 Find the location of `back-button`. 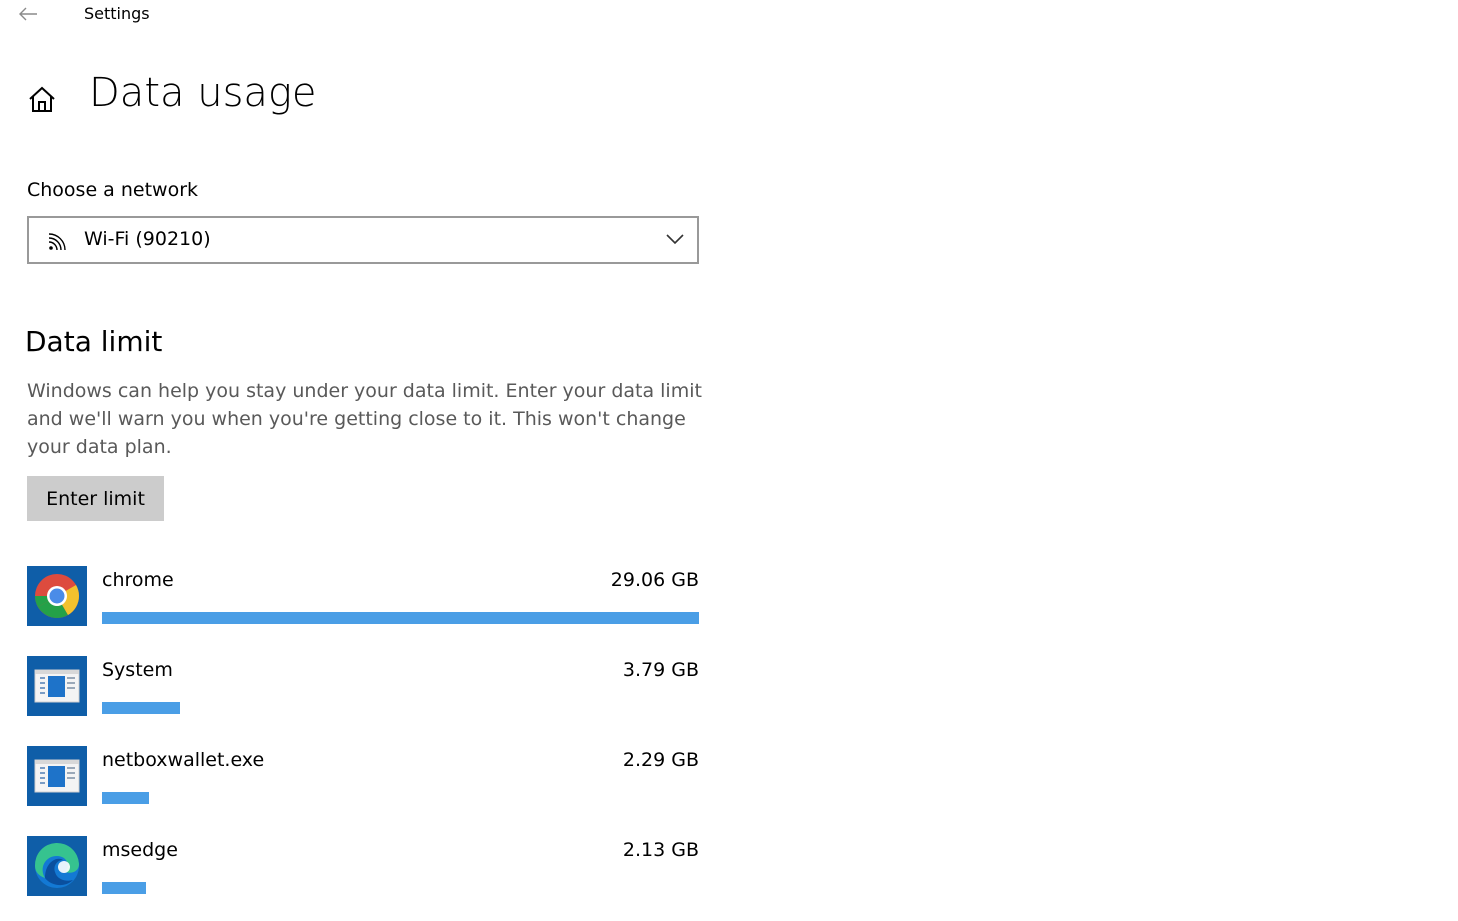

back-button is located at coordinates (28, 14).